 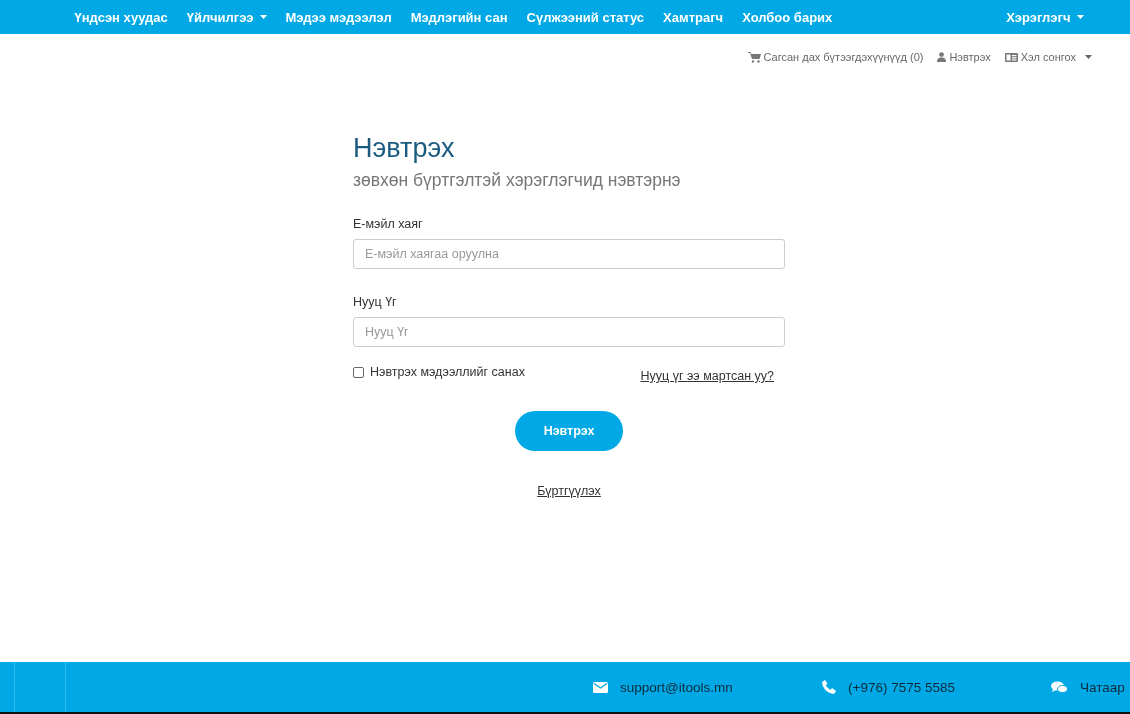 I want to click on field-label: Нууц Үг, so click(x=375, y=302).